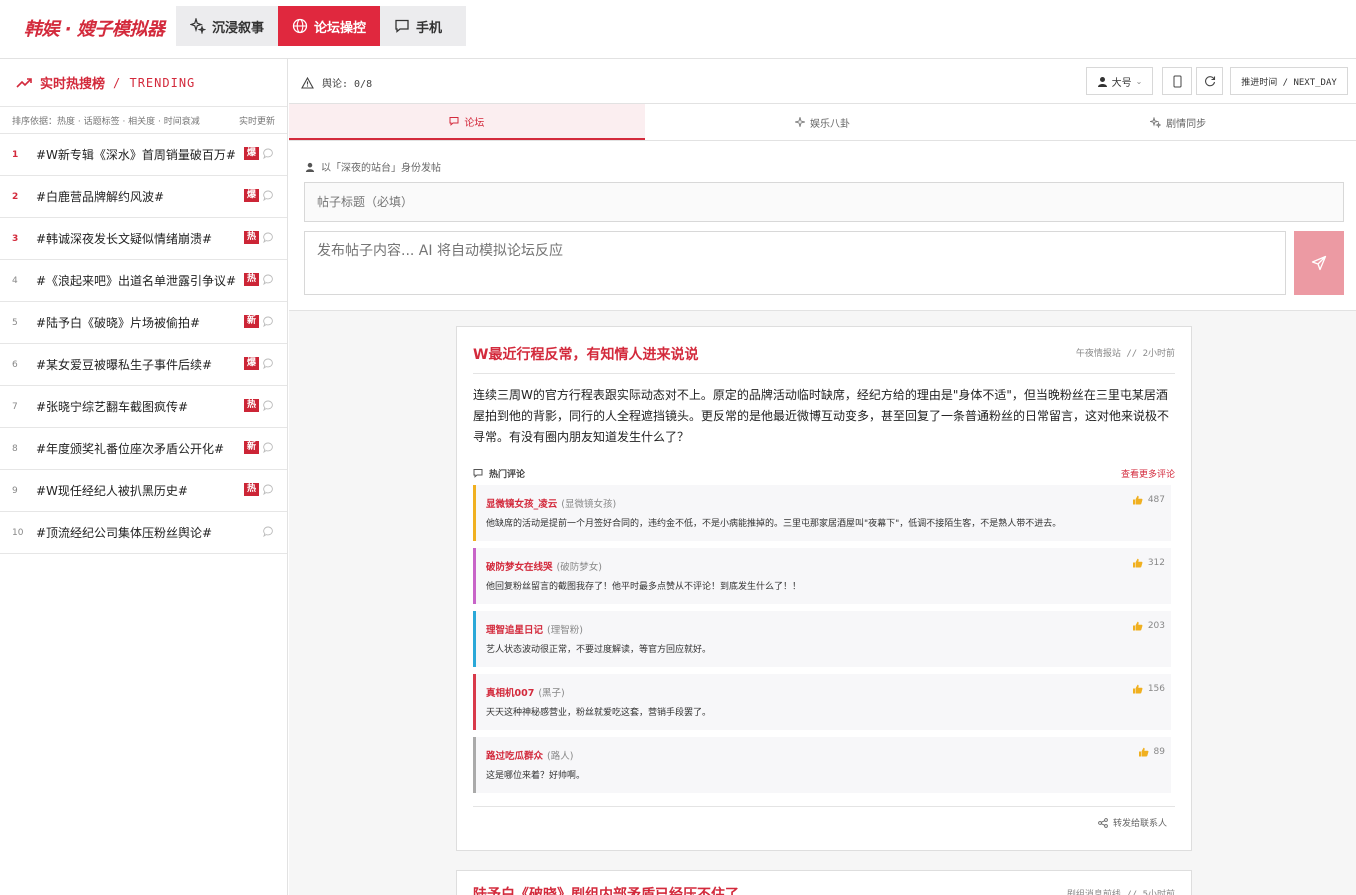 The height and width of the screenshot is (895, 1356). What do you see at coordinates (15, 154) in the screenshot?
I see `trending-rank: 1` at bounding box center [15, 154].